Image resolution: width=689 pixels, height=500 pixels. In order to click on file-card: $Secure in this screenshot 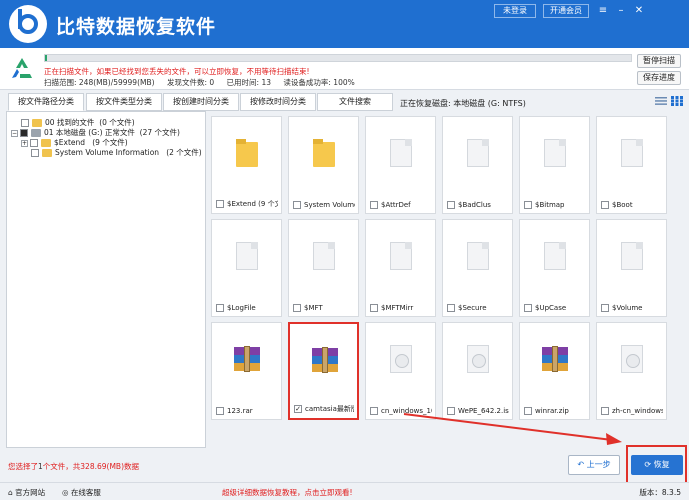, I will do `click(477, 268)`.